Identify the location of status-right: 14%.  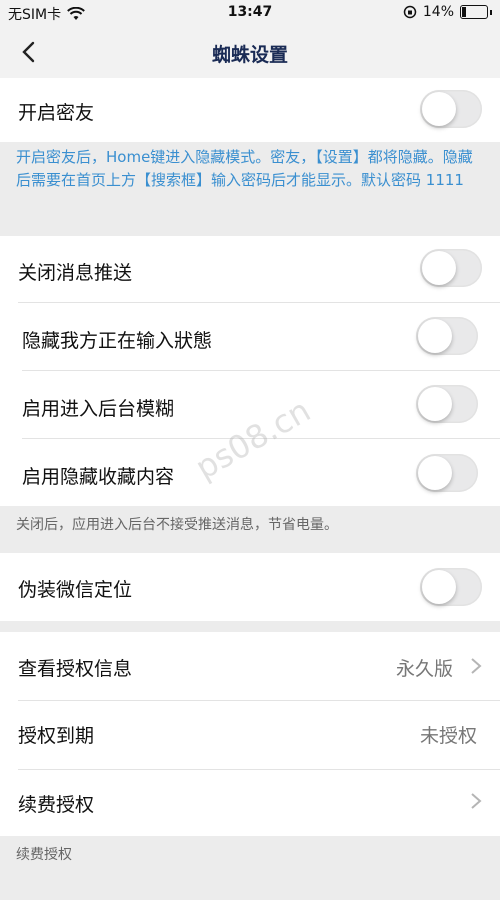
(447, 12).